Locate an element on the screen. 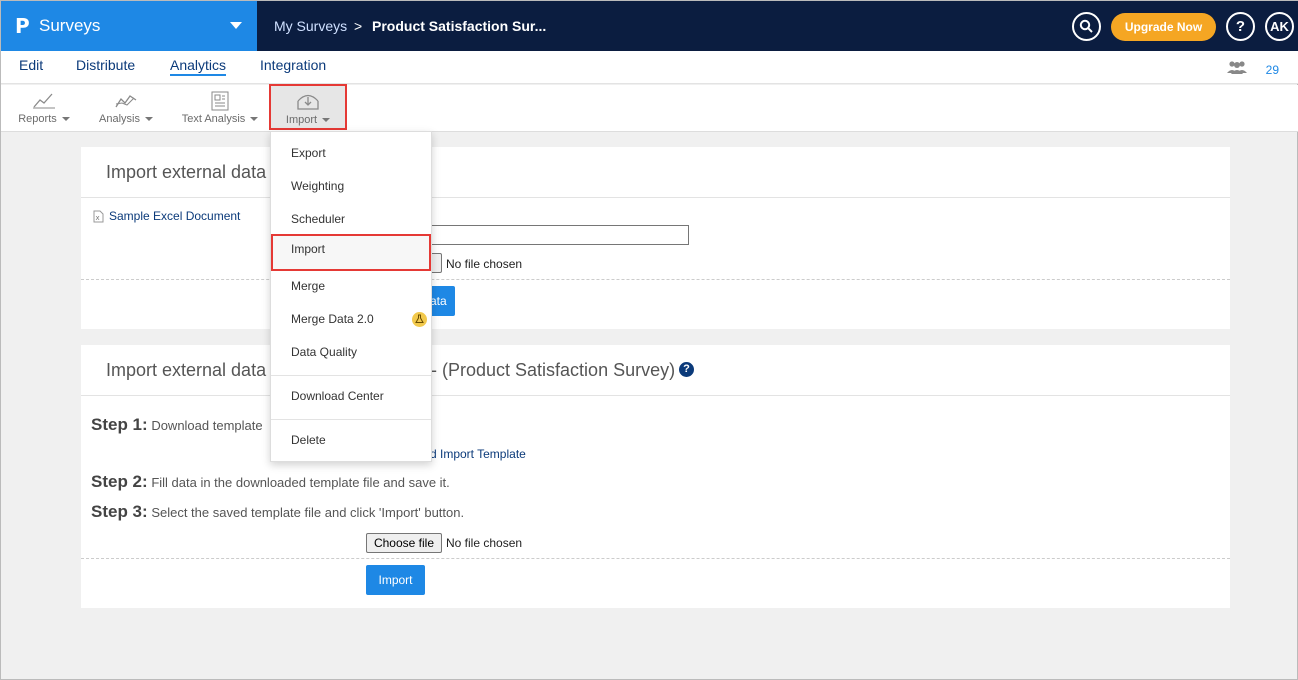  menu-item-download-center: Download Center is located at coordinates (351, 396).